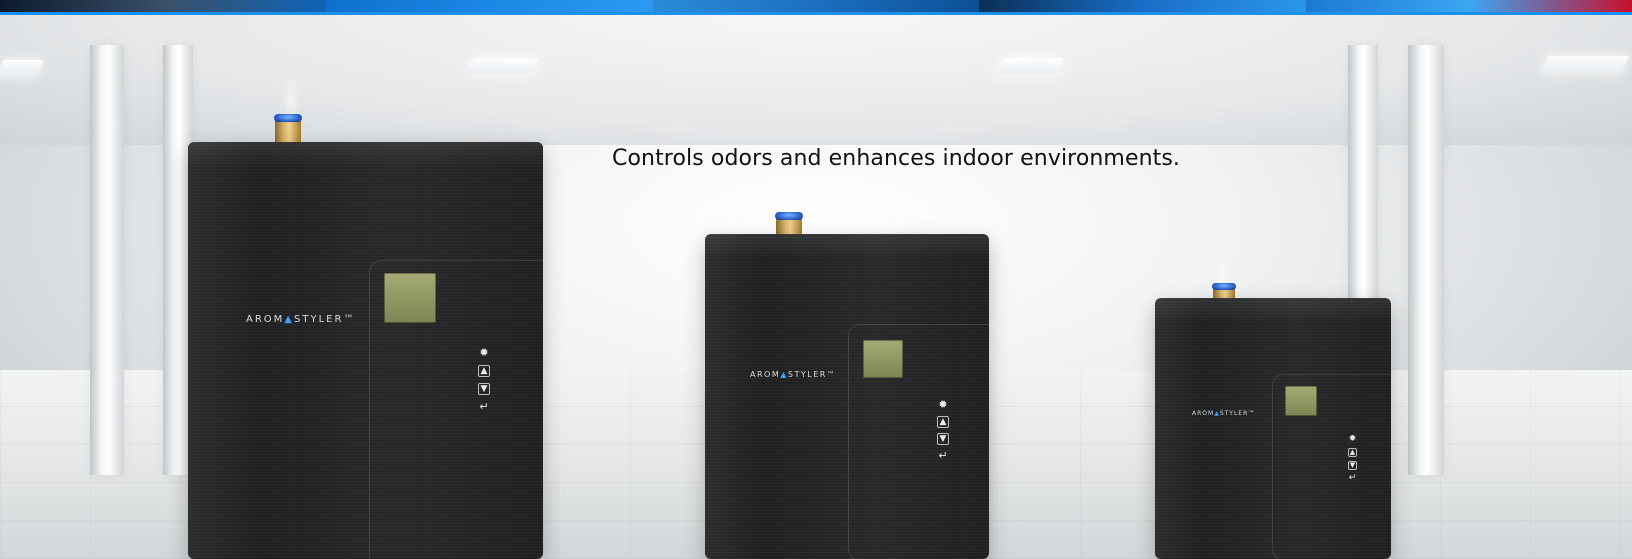  What do you see at coordinates (291, 94) in the screenshot?
I see `mist` at bounding box center [291, 94].